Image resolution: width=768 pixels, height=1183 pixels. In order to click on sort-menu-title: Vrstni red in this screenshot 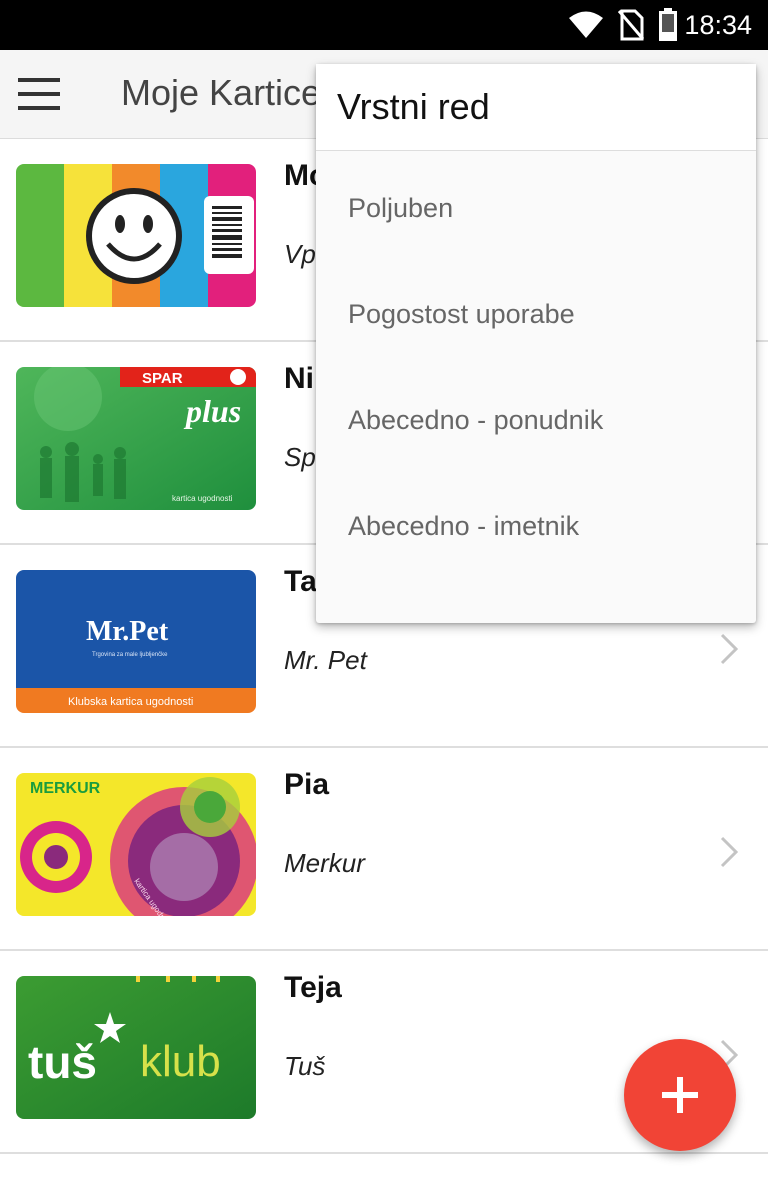, I will do `click(413, 106)`.